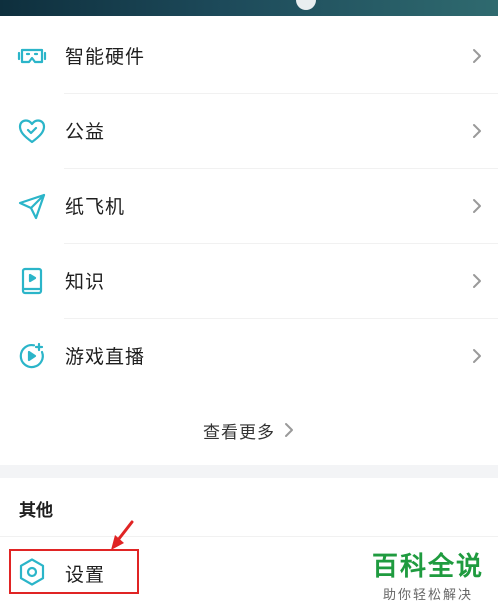 This screenshot has height=607, width=498. Describe the element at coordinates (249, 130) in the screenshot. I see `menu-item-charity: 公益` at that location.